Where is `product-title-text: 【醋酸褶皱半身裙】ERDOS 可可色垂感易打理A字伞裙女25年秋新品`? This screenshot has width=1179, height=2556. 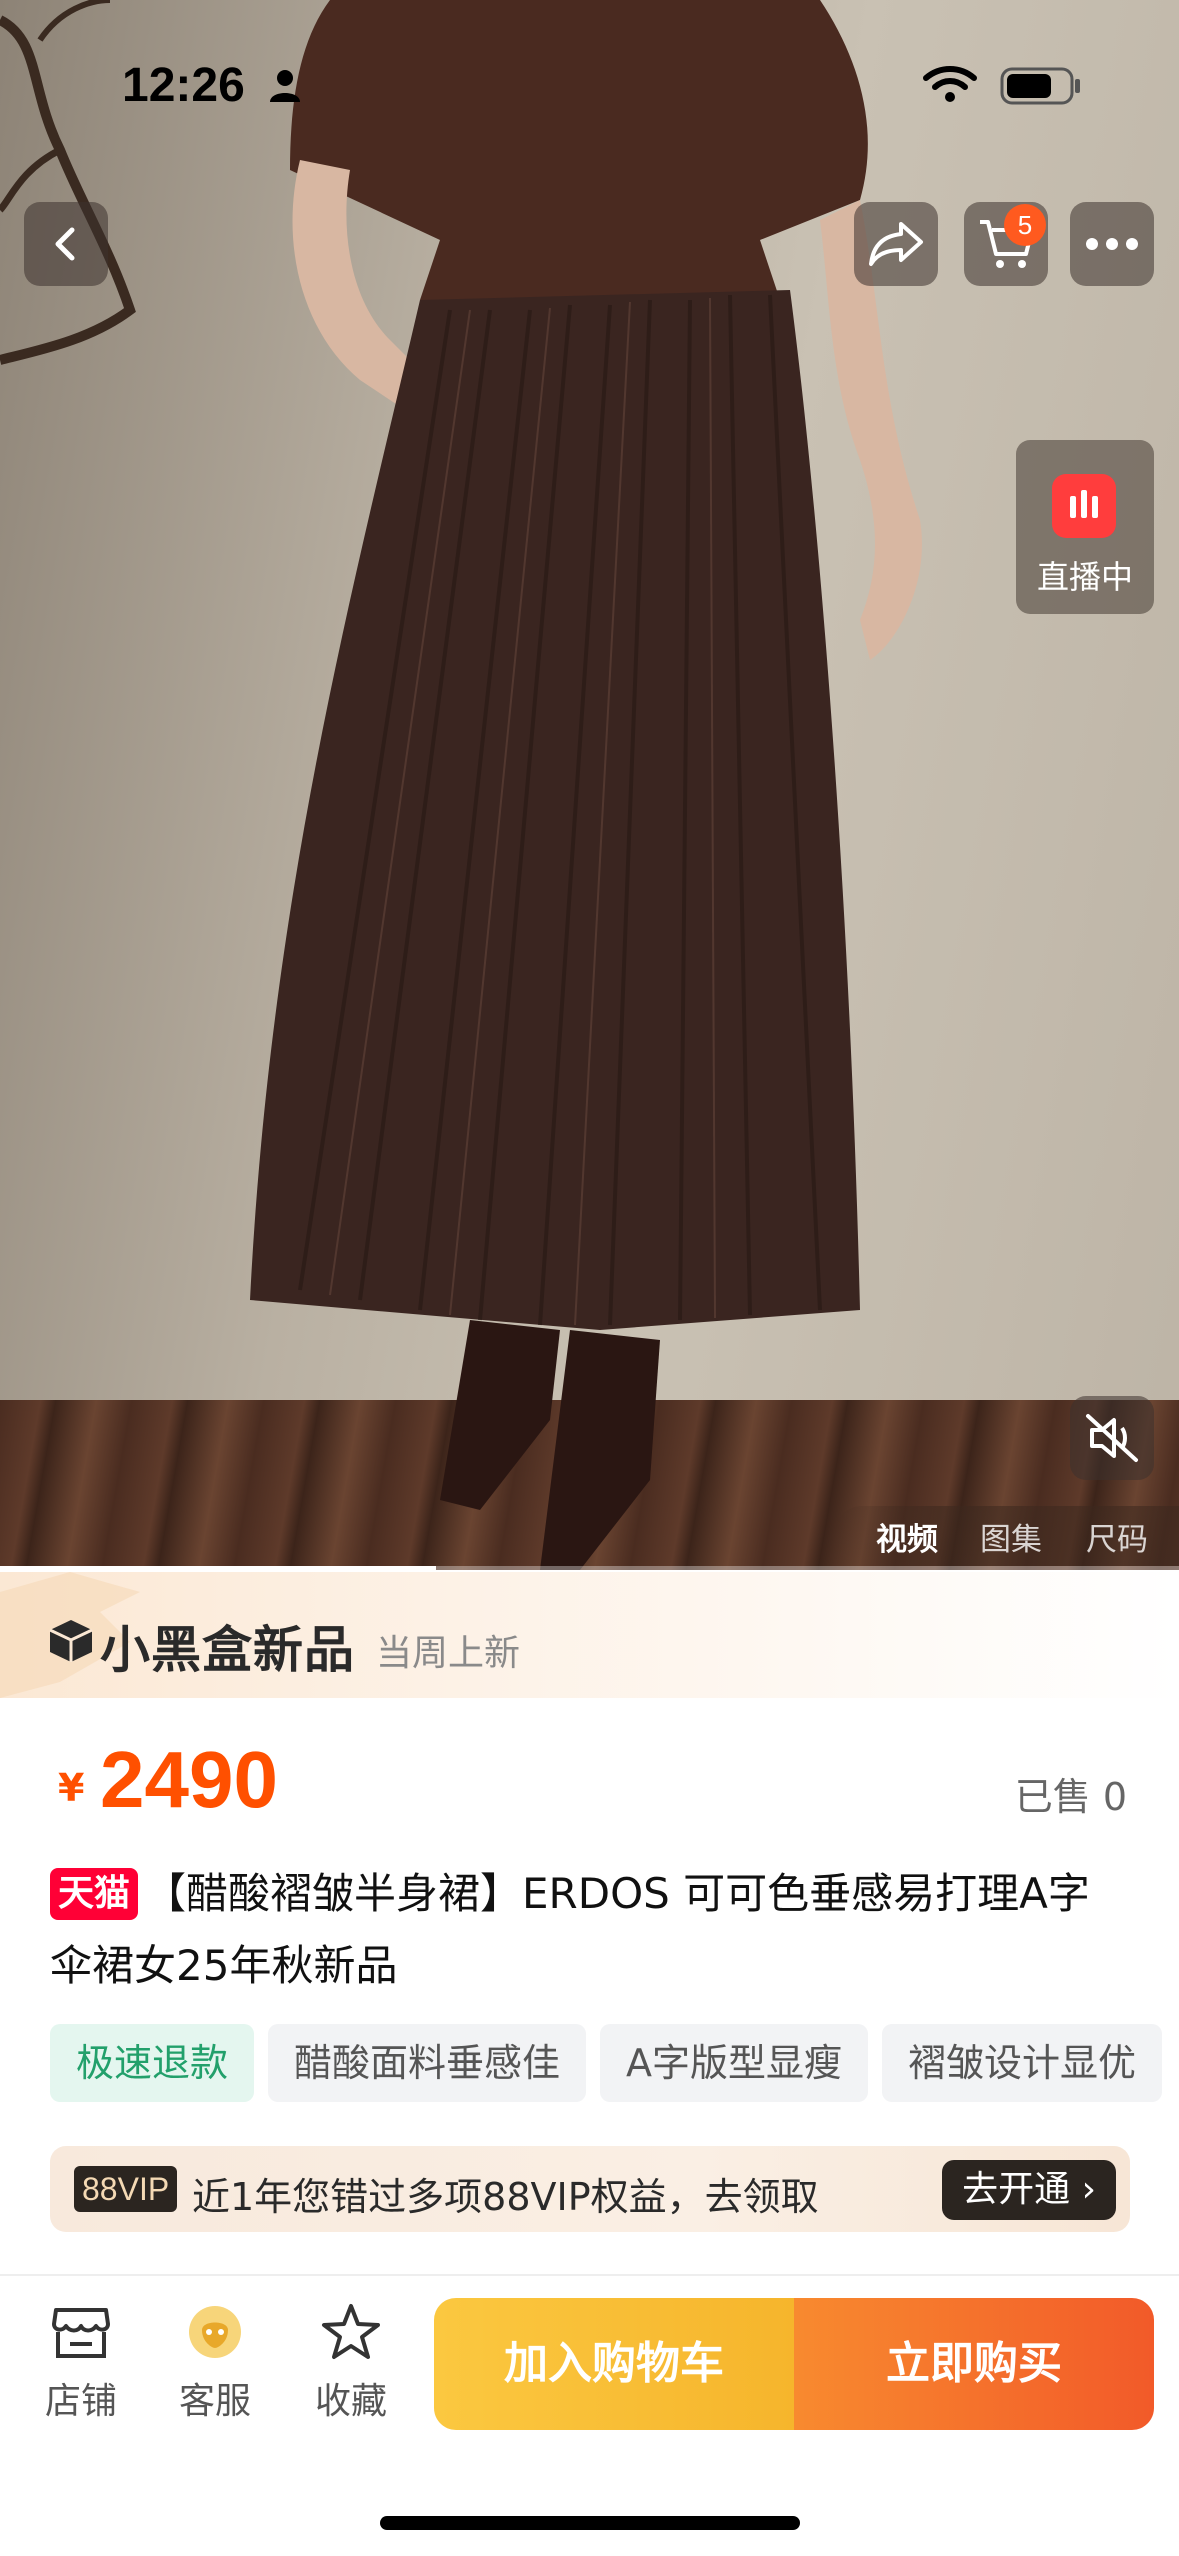
product-title-text: 【醋酸褶皱半身裙】ERDOS 可可色垂感易打理A字伞裙女25年秋新品 is located at coordinates (570, 1929).